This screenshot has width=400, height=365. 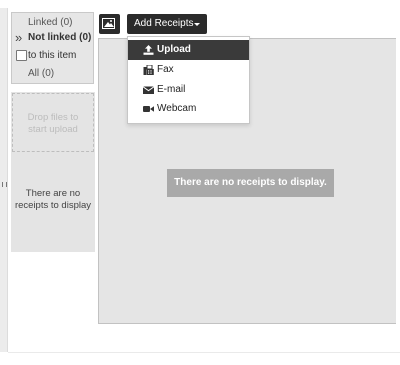 I want to click on filter-not-linked-label: Not linked (0), so click(x=60, y=37).